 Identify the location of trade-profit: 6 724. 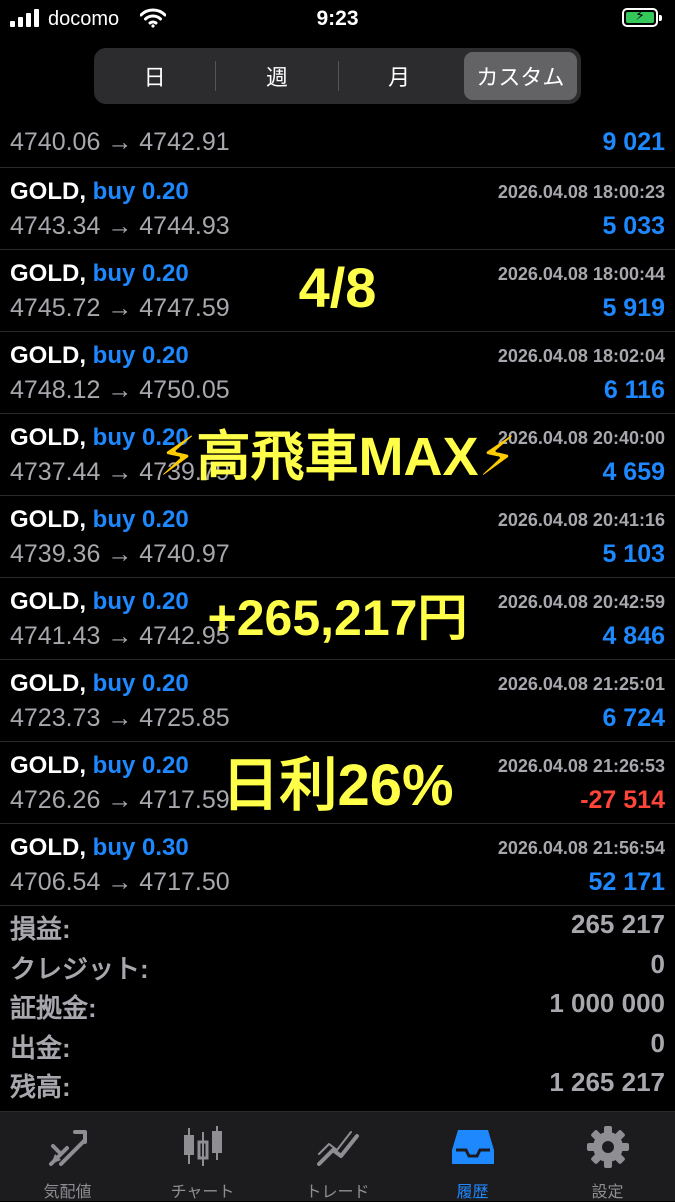
(633, 718).